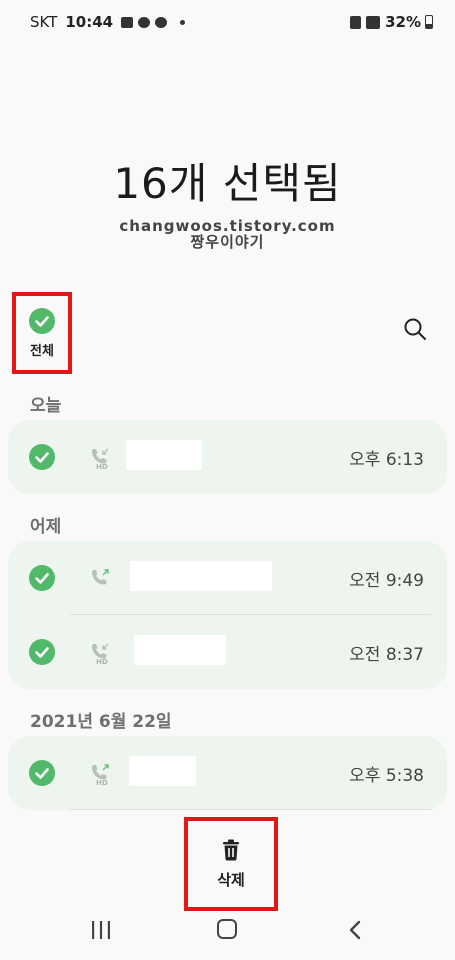  What do you see at coordinates (42, 351) in the screenshot?
I see `select-all-label: 전체` at bounding box center [42, 351].